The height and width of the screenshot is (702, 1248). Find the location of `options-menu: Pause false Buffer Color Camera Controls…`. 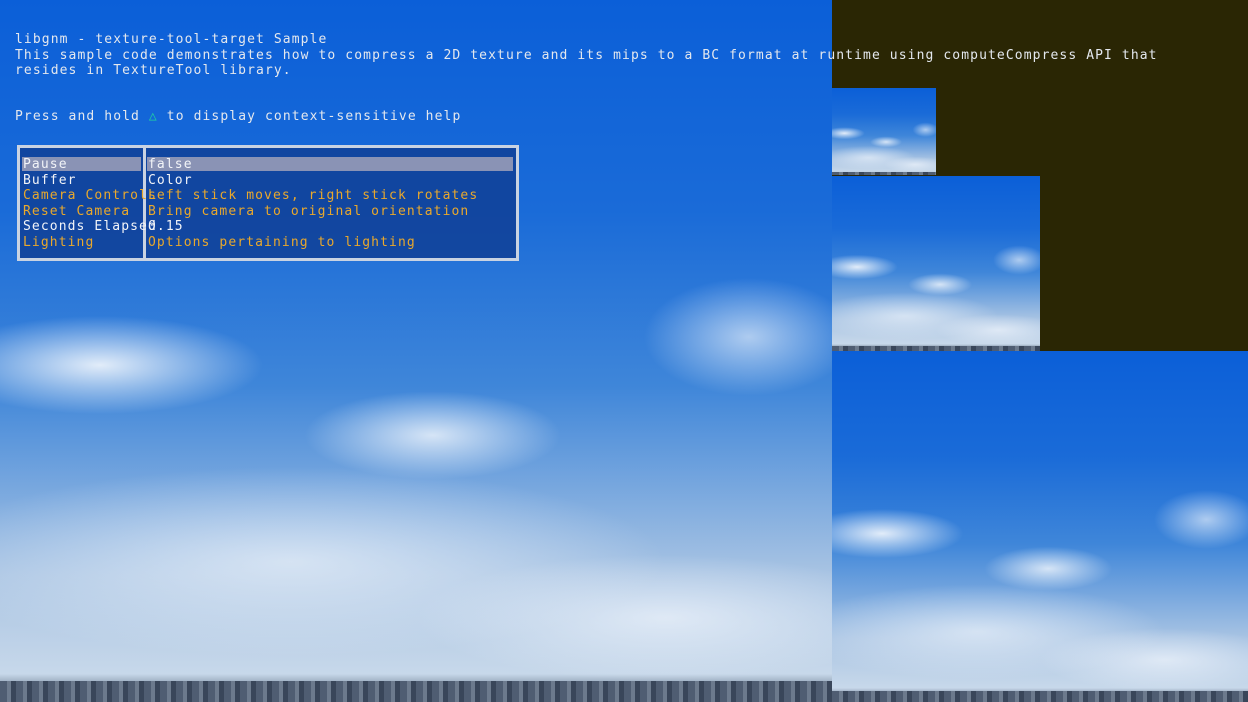

options-menu: Pause false Buffer Color Camera Controls… is located at coordinates (268, 203).